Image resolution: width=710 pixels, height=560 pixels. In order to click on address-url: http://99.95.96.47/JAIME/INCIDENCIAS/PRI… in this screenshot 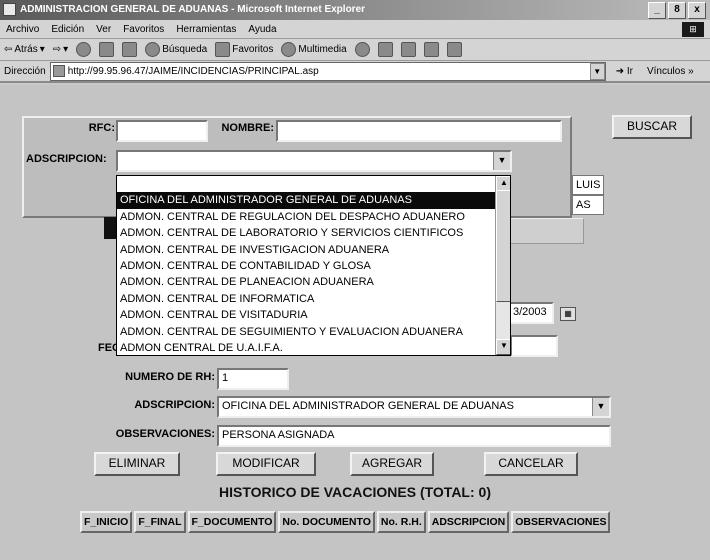, I will do `click(193, 71)`.